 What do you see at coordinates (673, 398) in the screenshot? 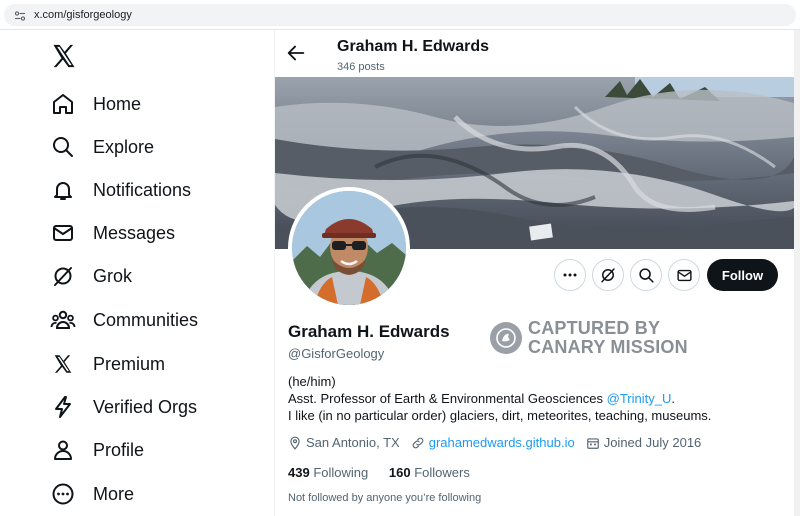
I see `bio-title-period: .` at bounding box center [673, 398].